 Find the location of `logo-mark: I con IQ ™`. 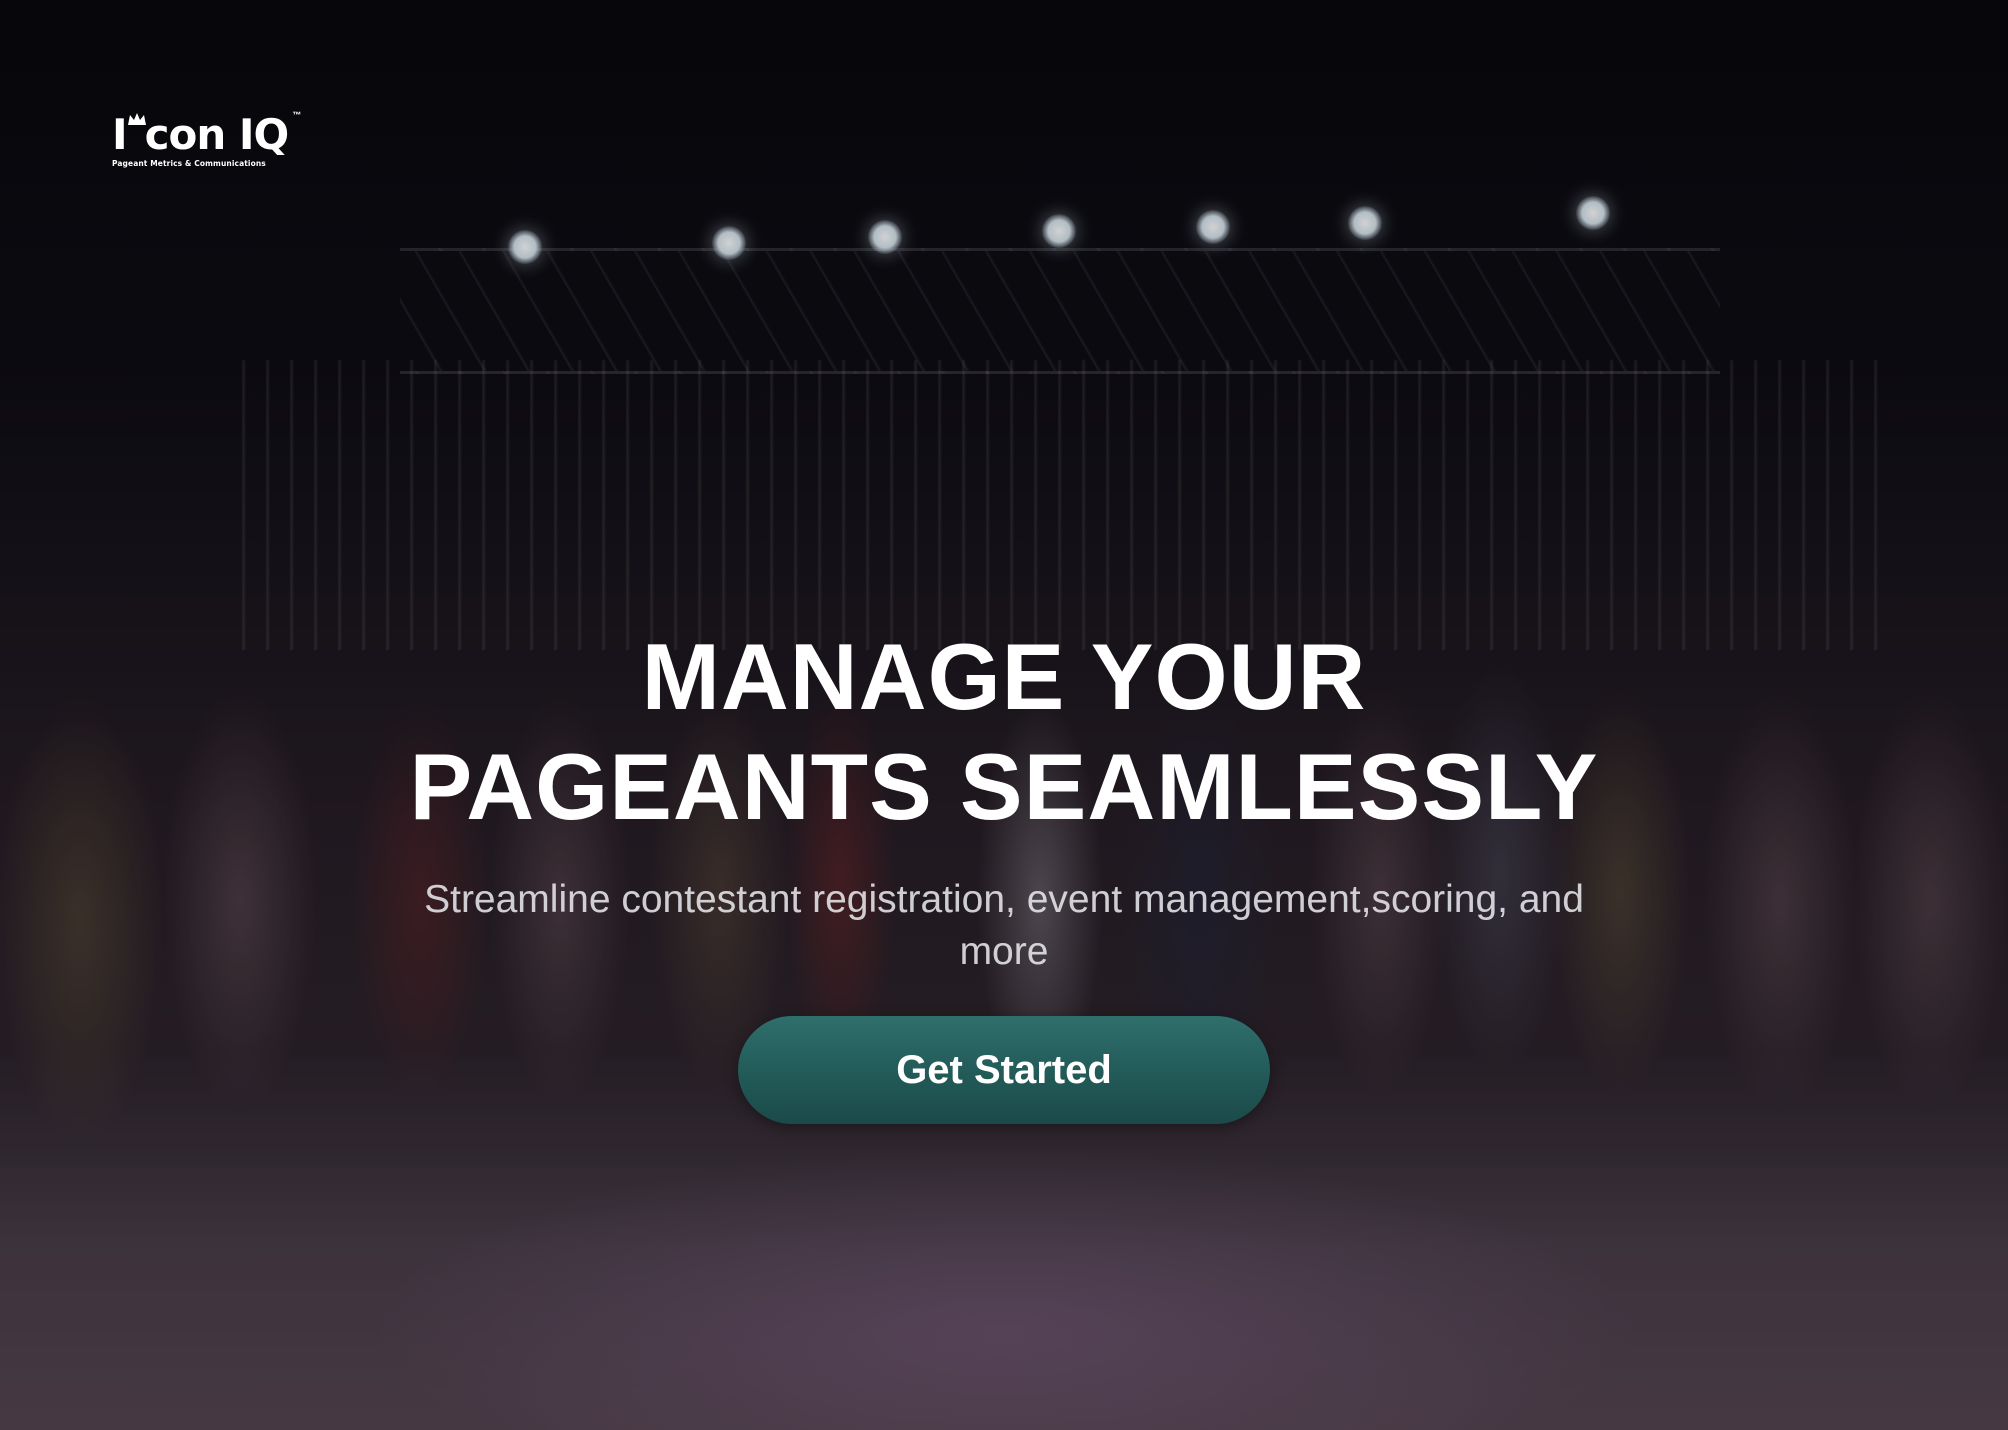

logo-mark: I con IQ ™ is located at coordinates (206, 133).